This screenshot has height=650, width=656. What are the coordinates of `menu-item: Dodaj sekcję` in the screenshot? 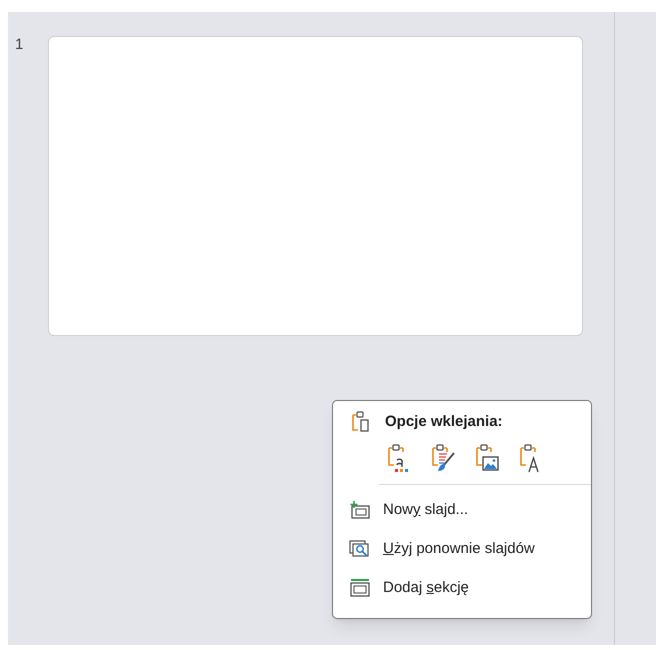 It's located at (426, 588).